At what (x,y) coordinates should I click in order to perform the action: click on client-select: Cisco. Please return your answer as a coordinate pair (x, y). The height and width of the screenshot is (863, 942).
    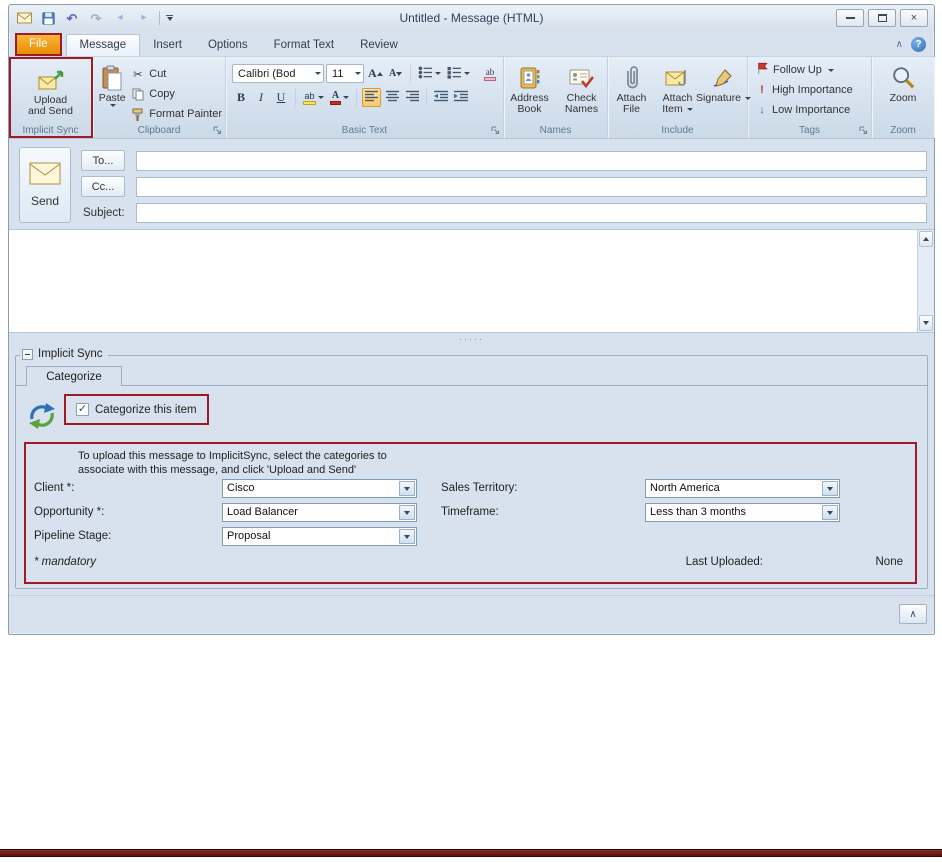
    Looking at the image, I should click on (319, 488).